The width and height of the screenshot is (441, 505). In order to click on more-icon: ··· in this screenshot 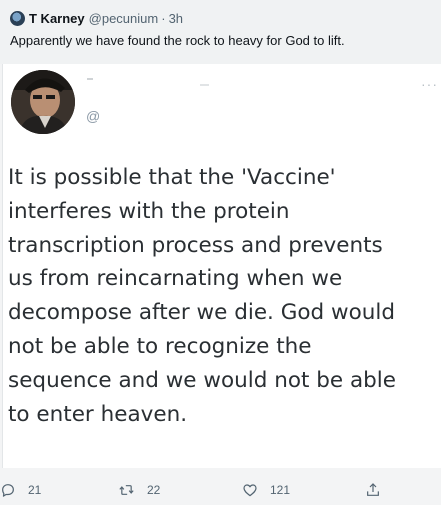, I will do `click(429, 84)`.